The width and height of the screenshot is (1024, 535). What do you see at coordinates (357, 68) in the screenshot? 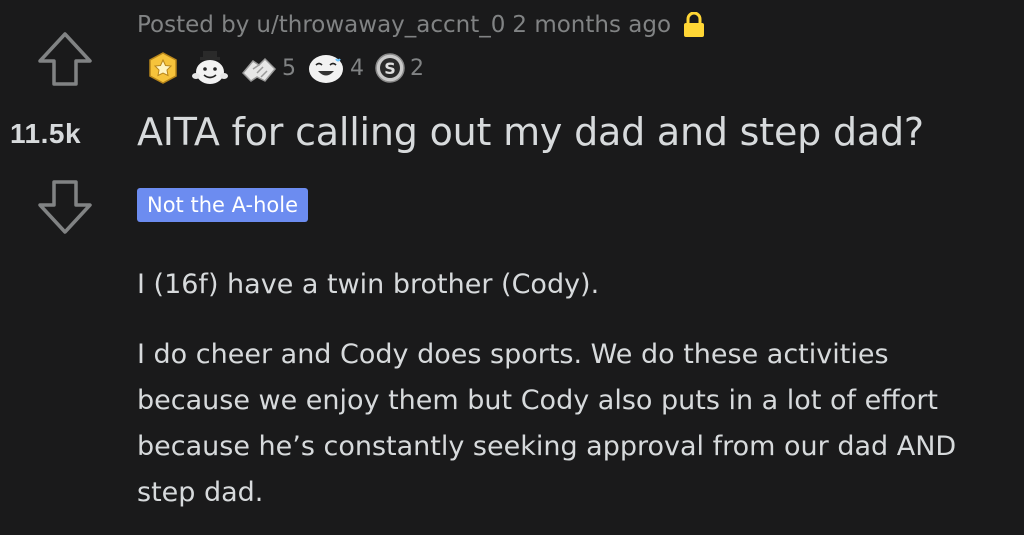
I see `award-laughing-count: 4` at bounding box center [357, 68].